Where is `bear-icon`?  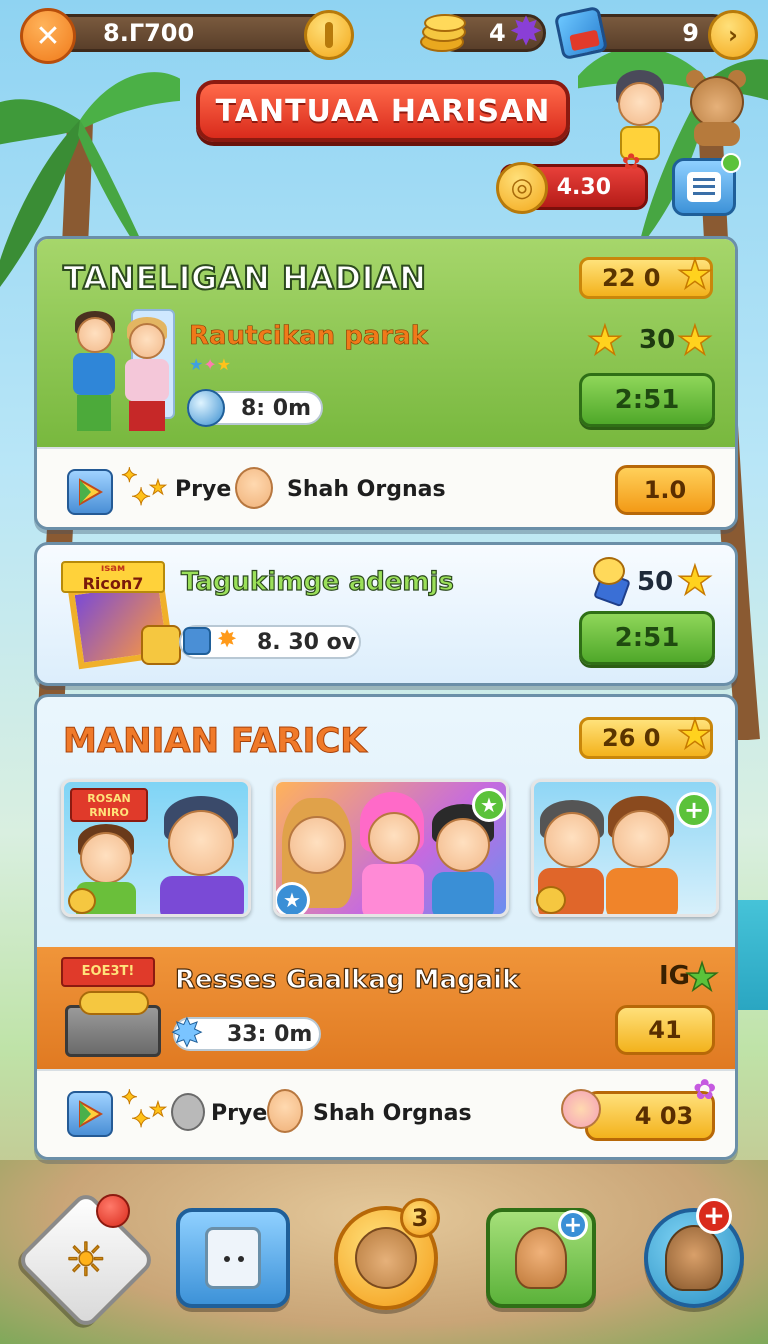
bear-icon is located at coordinates (386, 1258).